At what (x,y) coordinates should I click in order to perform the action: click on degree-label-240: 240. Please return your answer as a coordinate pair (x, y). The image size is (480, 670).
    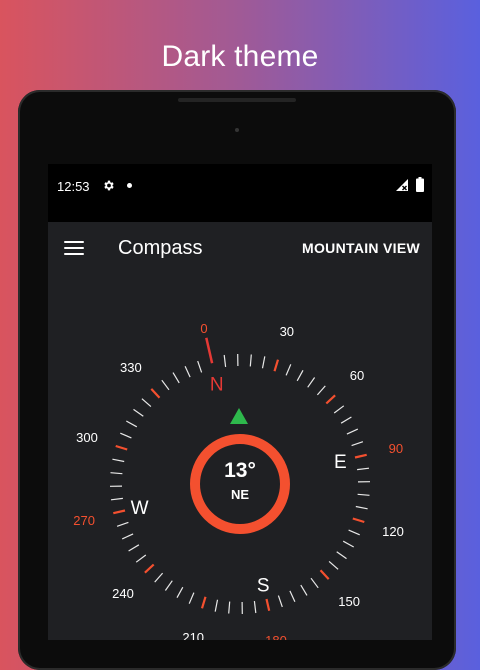
    Looking at the image, I should click on (123, 593).